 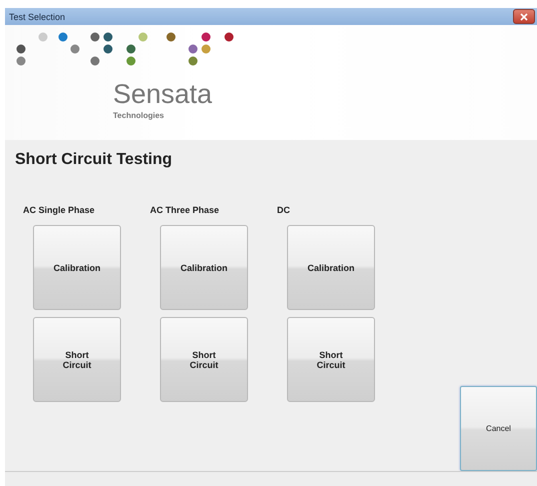 I want to click on cancel-button: Cancel, so click(x=498, y=428).